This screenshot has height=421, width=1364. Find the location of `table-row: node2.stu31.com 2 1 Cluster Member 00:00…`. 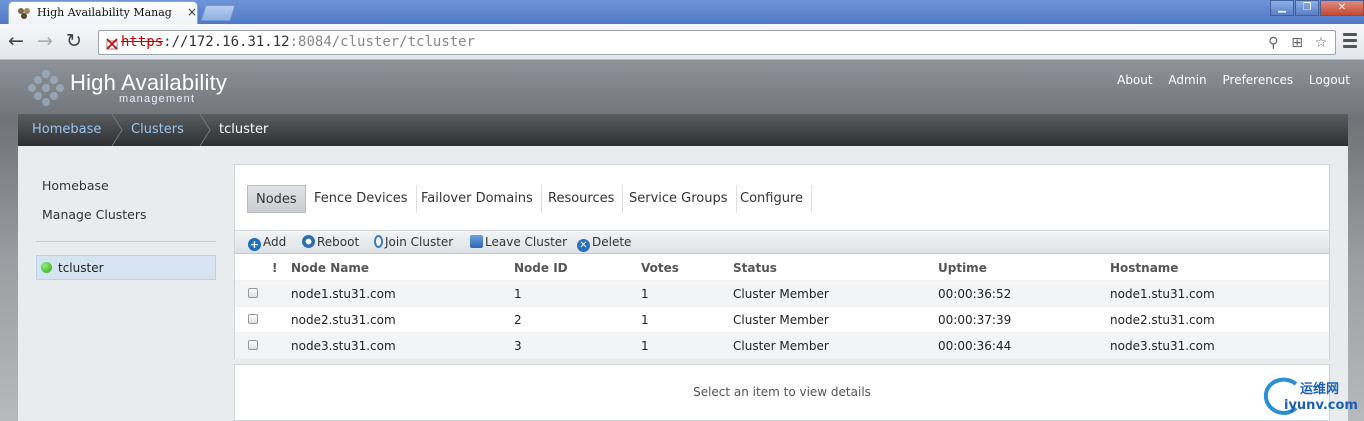

table-row: node2.stu31.com 2 1 Cluster Member 00:00… is located at coordinates (782, 320).